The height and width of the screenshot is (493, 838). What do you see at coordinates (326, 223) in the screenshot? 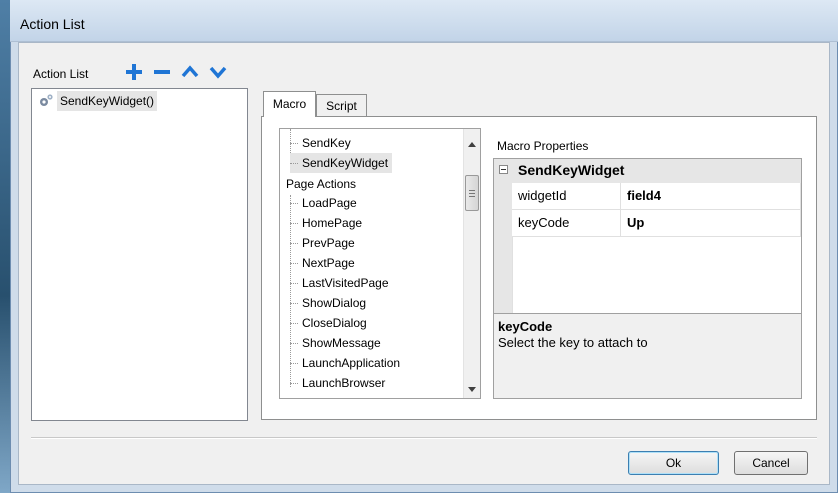
I see `tree-item: HomePage` at bounding box center [326, 223].